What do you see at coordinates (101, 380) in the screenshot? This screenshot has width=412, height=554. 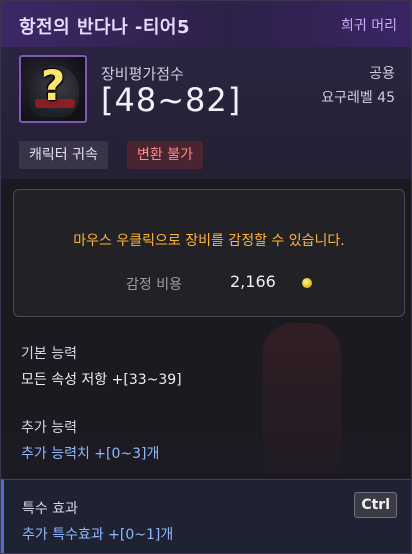 I see `basic-stat-line: 모든 속성 저항 +[33~39]` at bounding box center [101, 380].